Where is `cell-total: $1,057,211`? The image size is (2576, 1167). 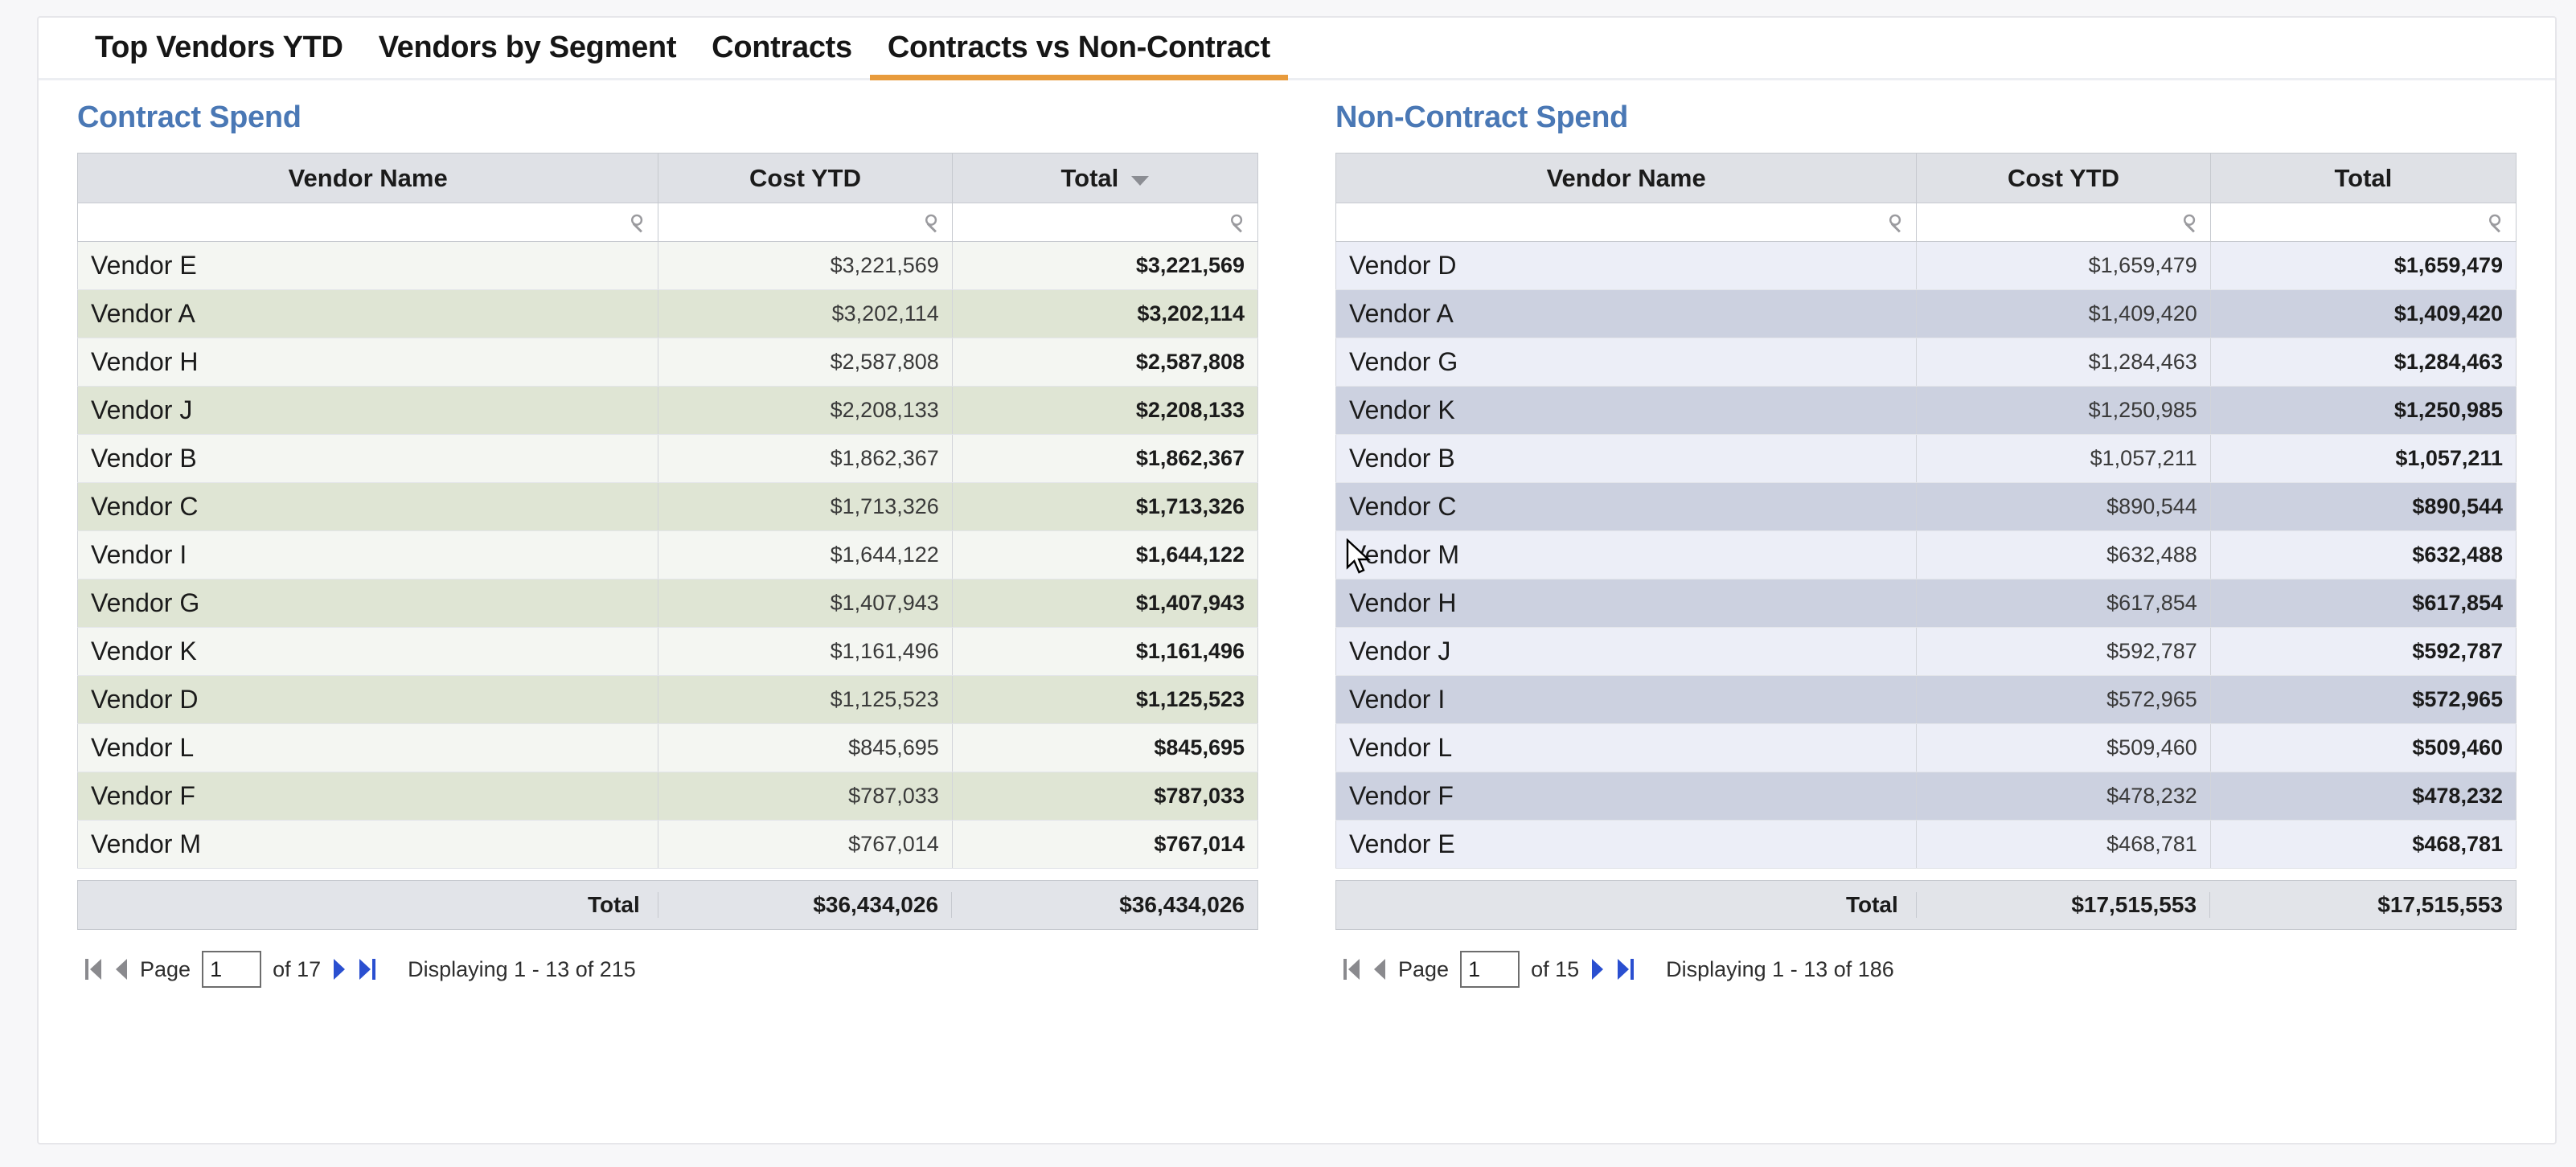 cell-total: $1,057,211 is located at coordinates (2363, 459).